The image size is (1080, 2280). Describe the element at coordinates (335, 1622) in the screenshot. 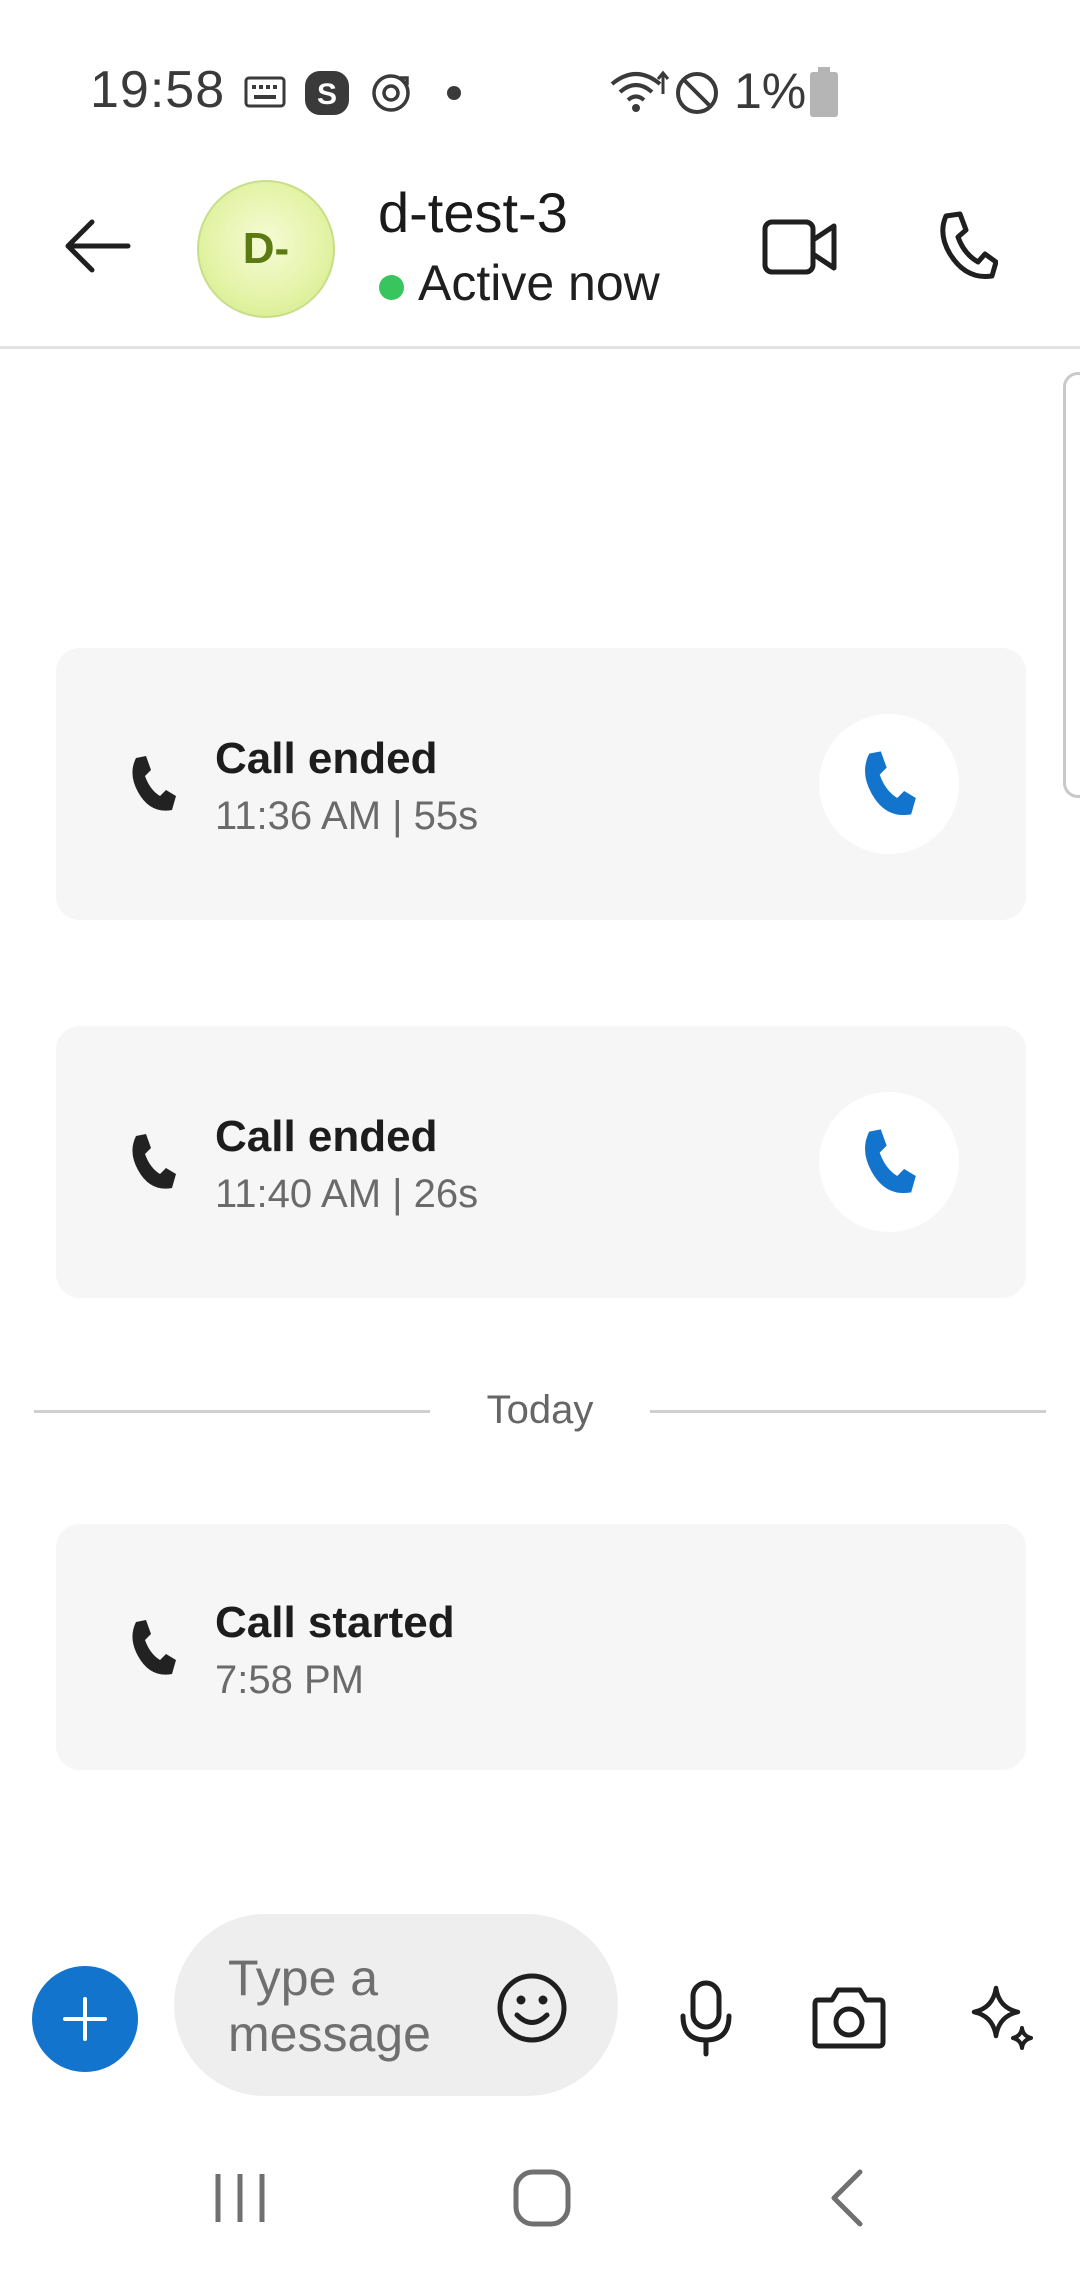

I see `call-log-title: Call started` at that location.